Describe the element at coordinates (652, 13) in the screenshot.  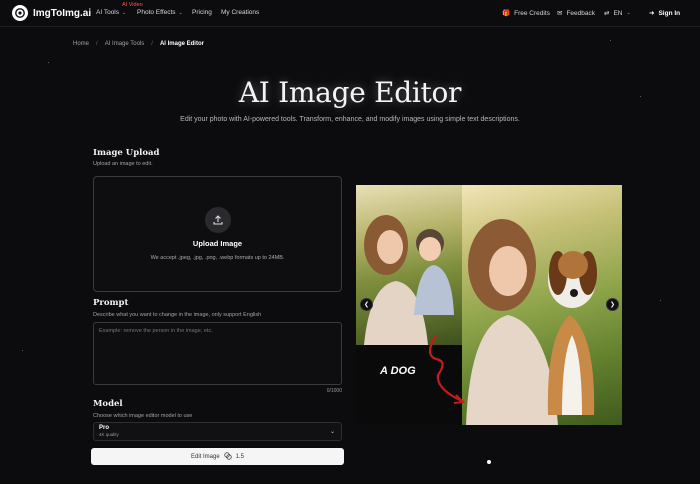
I see `sign-in-icon: ➜` at that location.